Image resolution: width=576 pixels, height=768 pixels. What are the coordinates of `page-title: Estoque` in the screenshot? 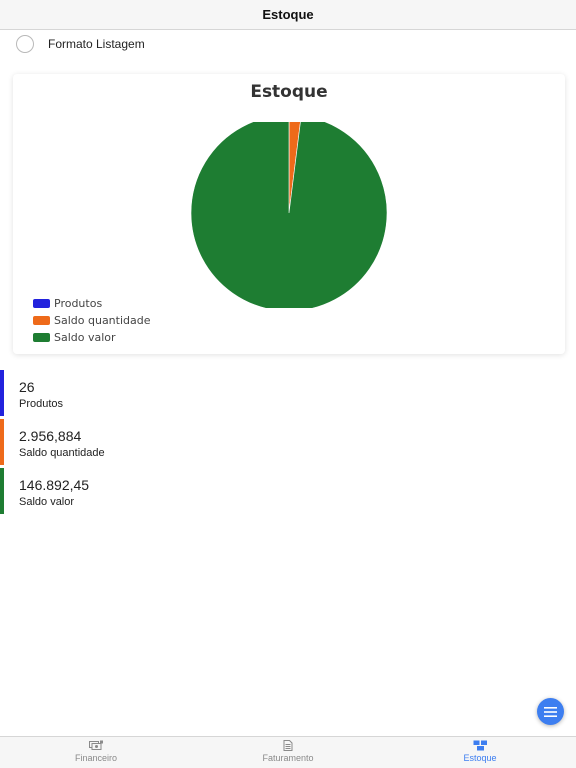 It's located at (288, 14).